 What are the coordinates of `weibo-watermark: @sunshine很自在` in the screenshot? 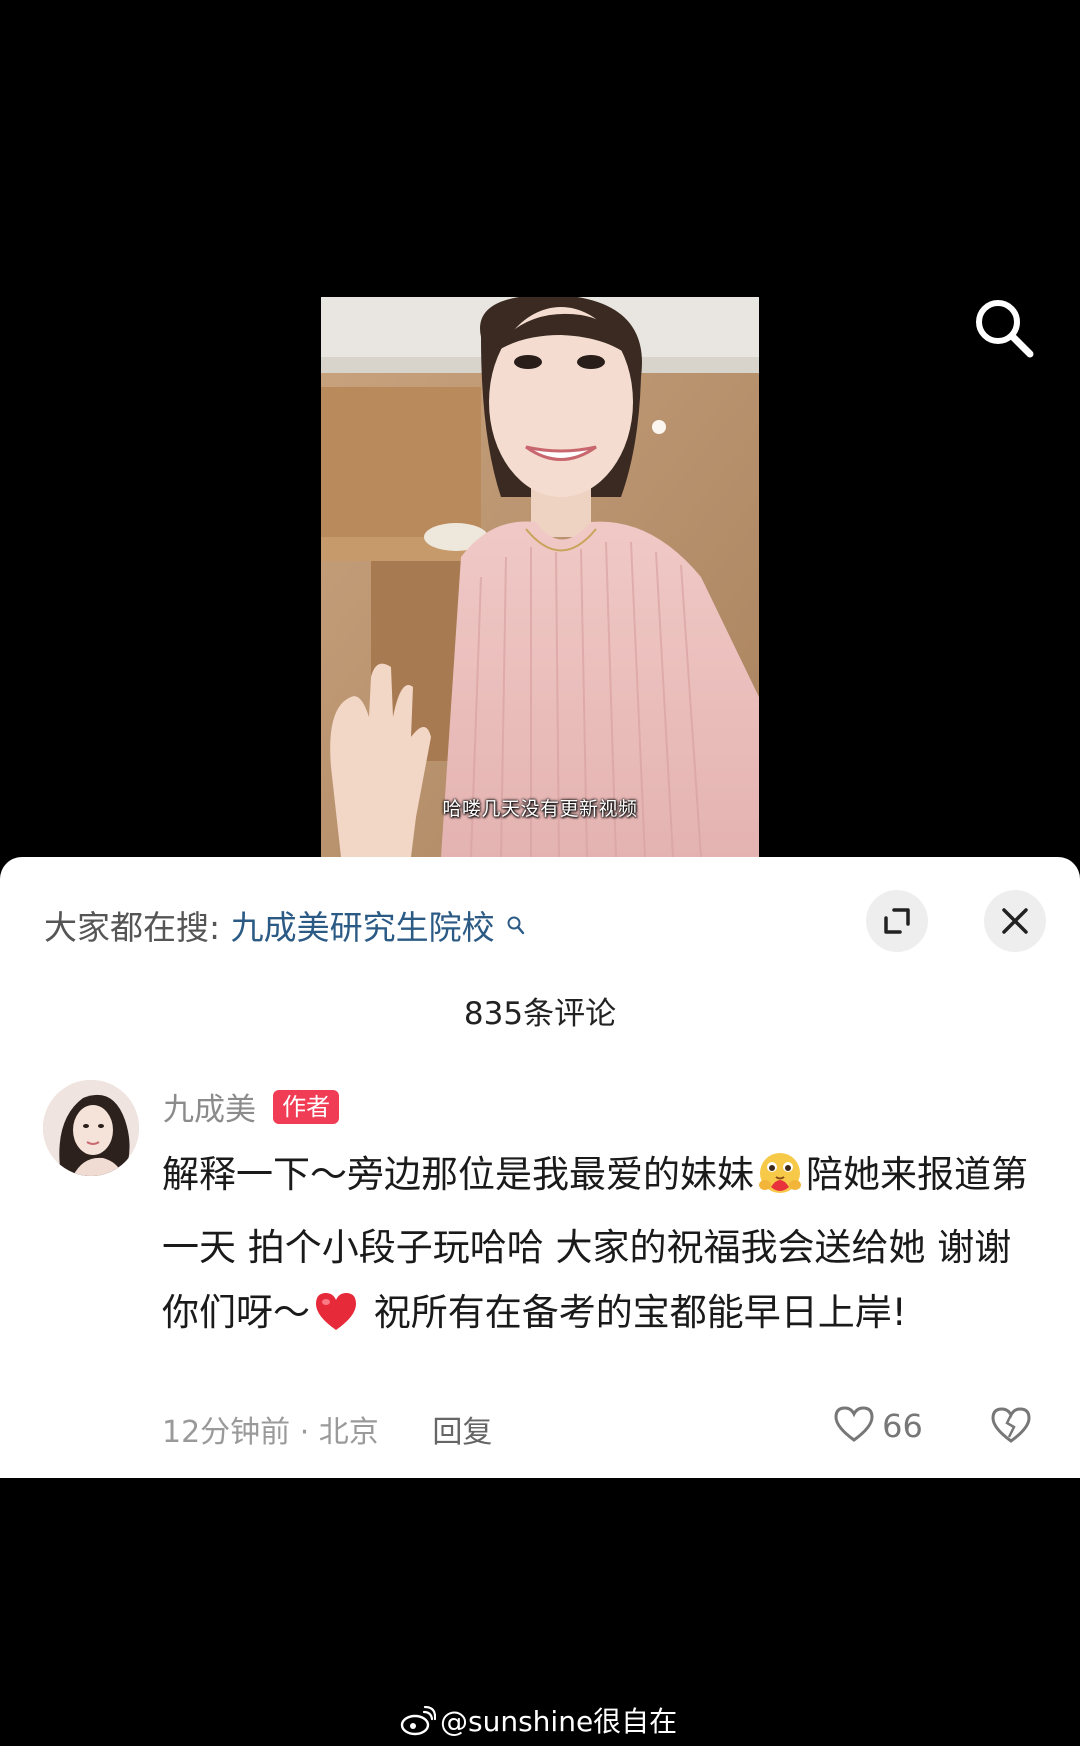 It's located at (538, 1721).